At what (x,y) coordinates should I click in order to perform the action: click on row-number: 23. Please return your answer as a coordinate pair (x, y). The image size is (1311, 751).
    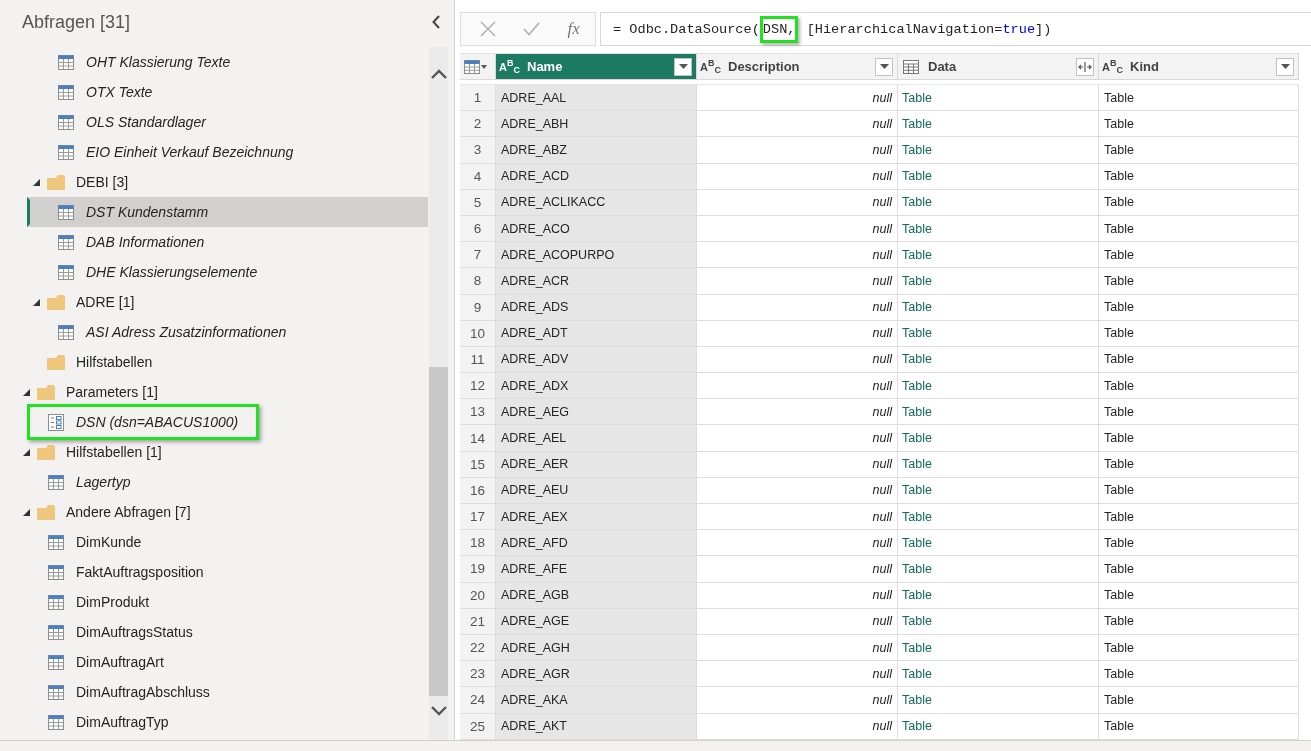
    Looking at the image, I should click on (478, 674).